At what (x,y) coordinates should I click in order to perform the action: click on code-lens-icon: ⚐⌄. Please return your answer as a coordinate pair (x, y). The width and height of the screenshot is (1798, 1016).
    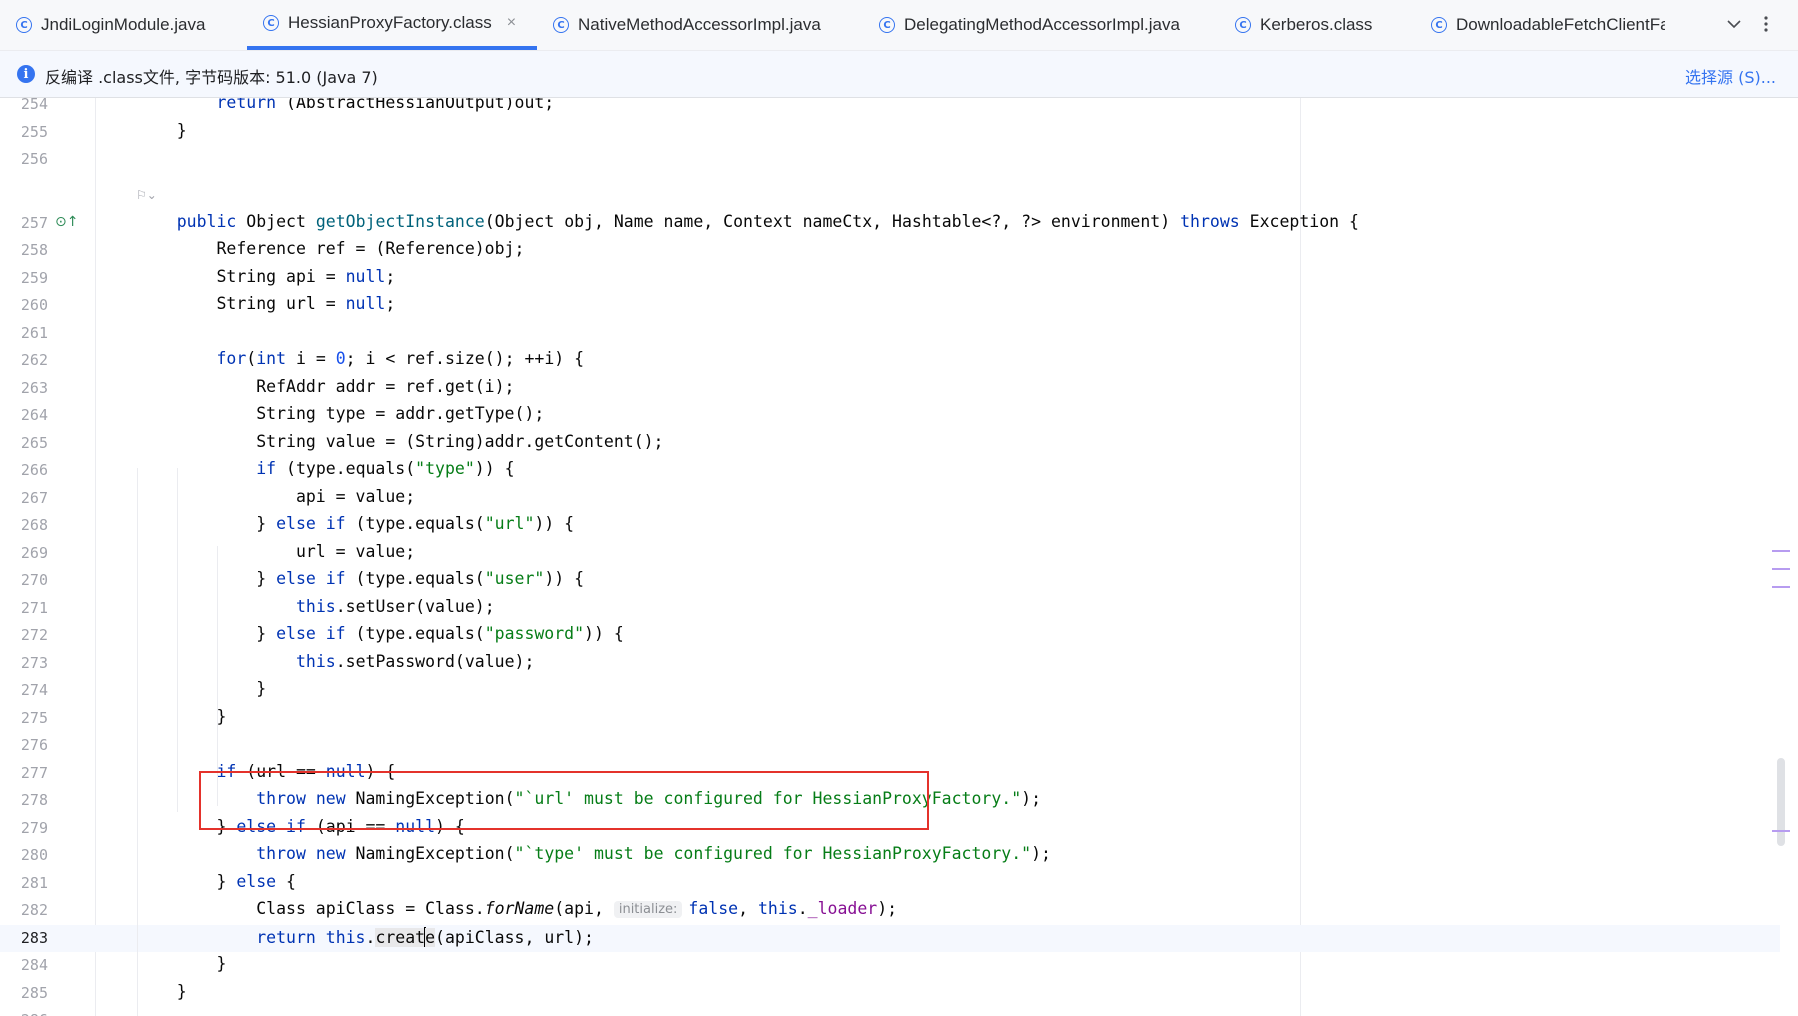
    Looking at the image, I should click on (146, 195).